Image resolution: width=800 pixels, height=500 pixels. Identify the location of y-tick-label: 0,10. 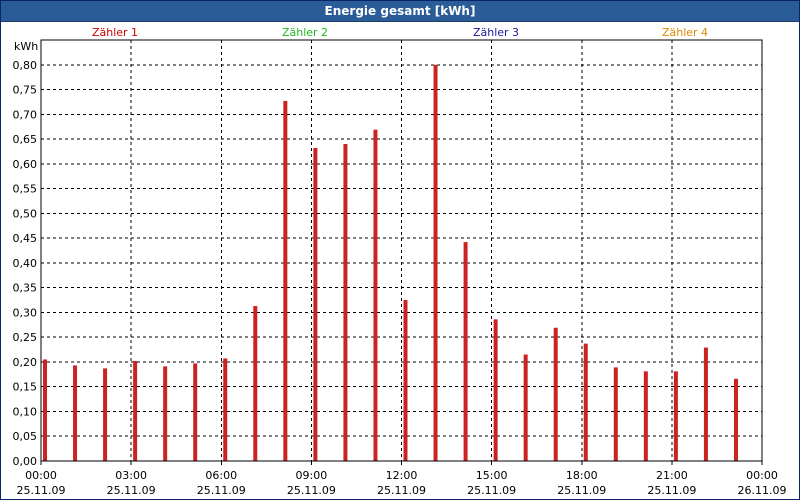
(25, 411).